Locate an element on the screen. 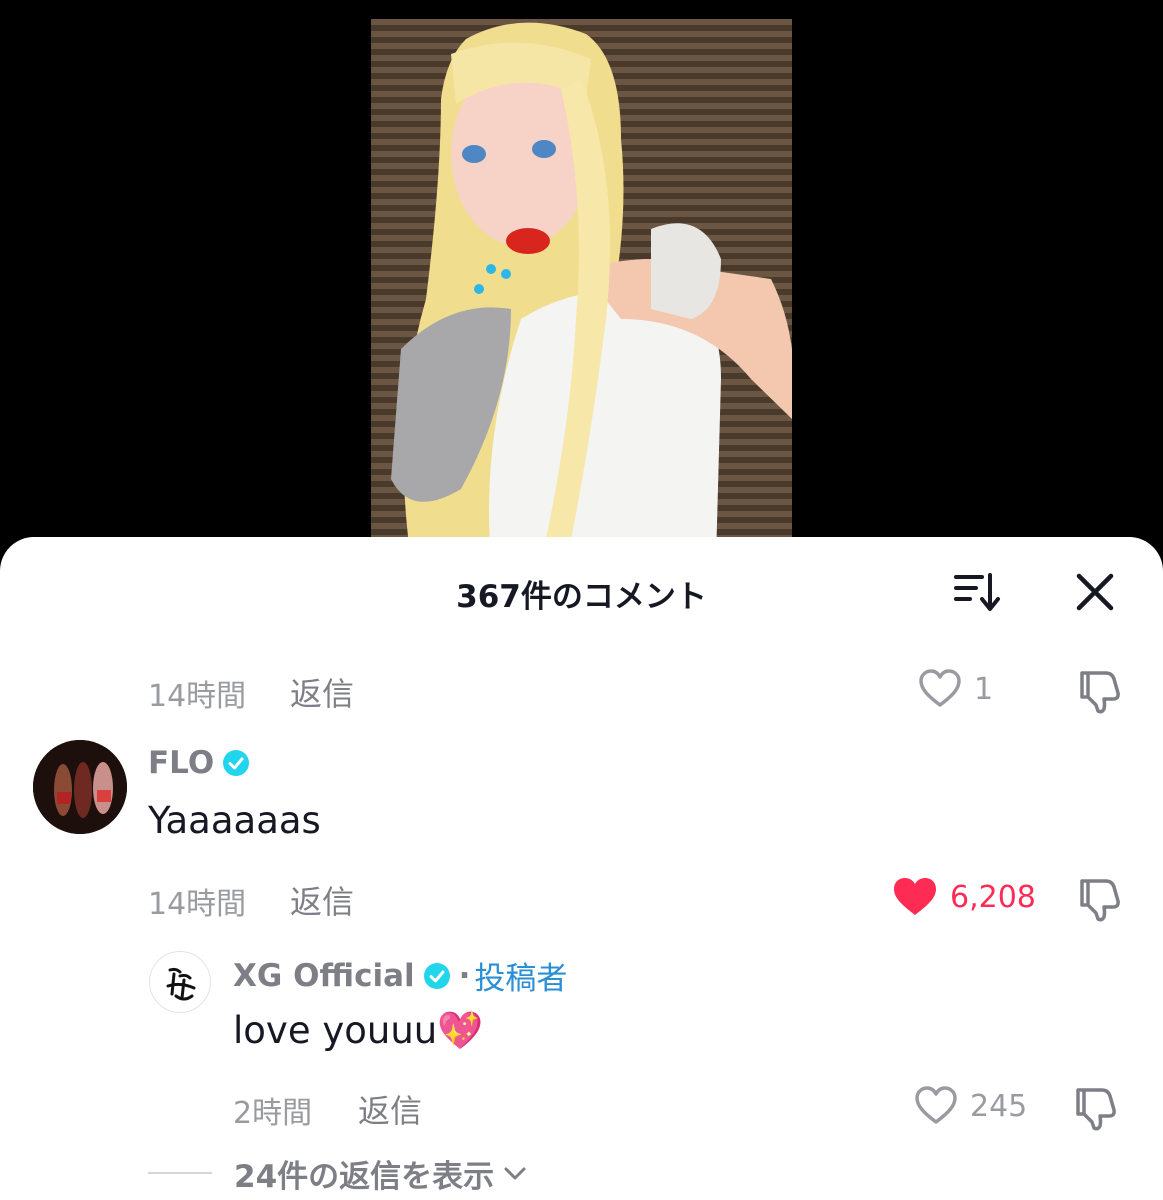 Image resolution: width=1163 pixels, height=1200 pixels. heart-filled-icon is located at coordinates (915, 896).